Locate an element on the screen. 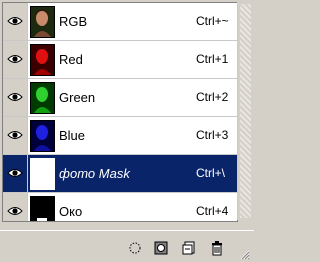 The height and width of the screenshot is (262, 320). channel-name: Око is located at coordinates (71, 211).